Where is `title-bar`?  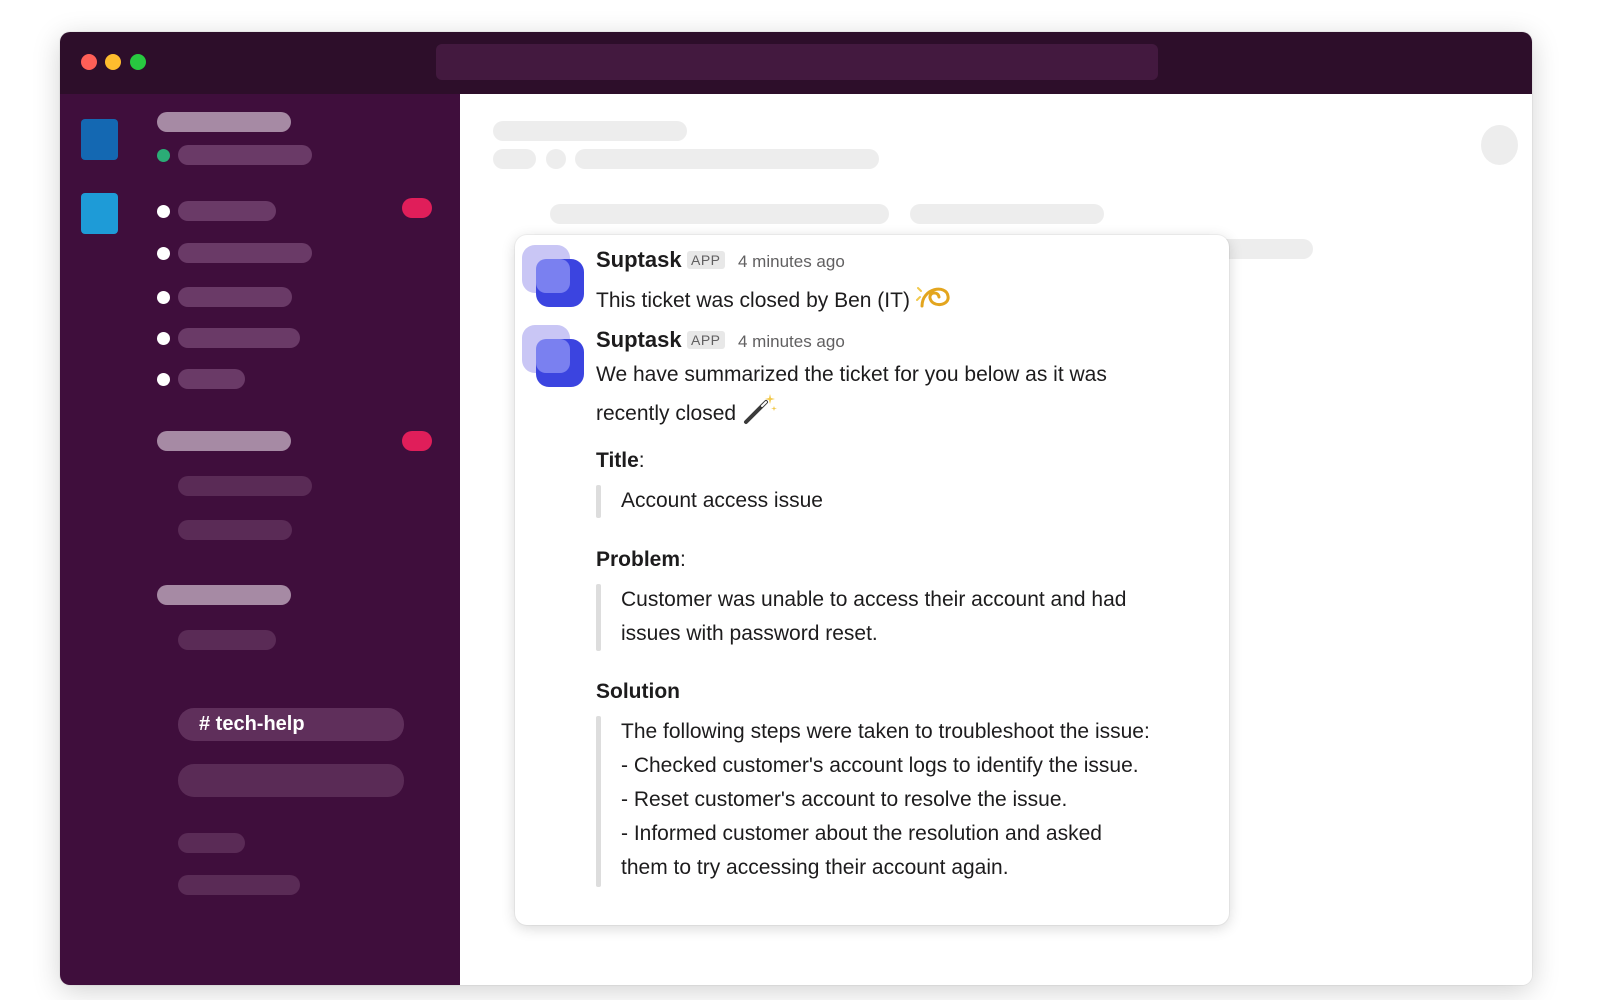
title-bar is located at coordinates (796, 63).